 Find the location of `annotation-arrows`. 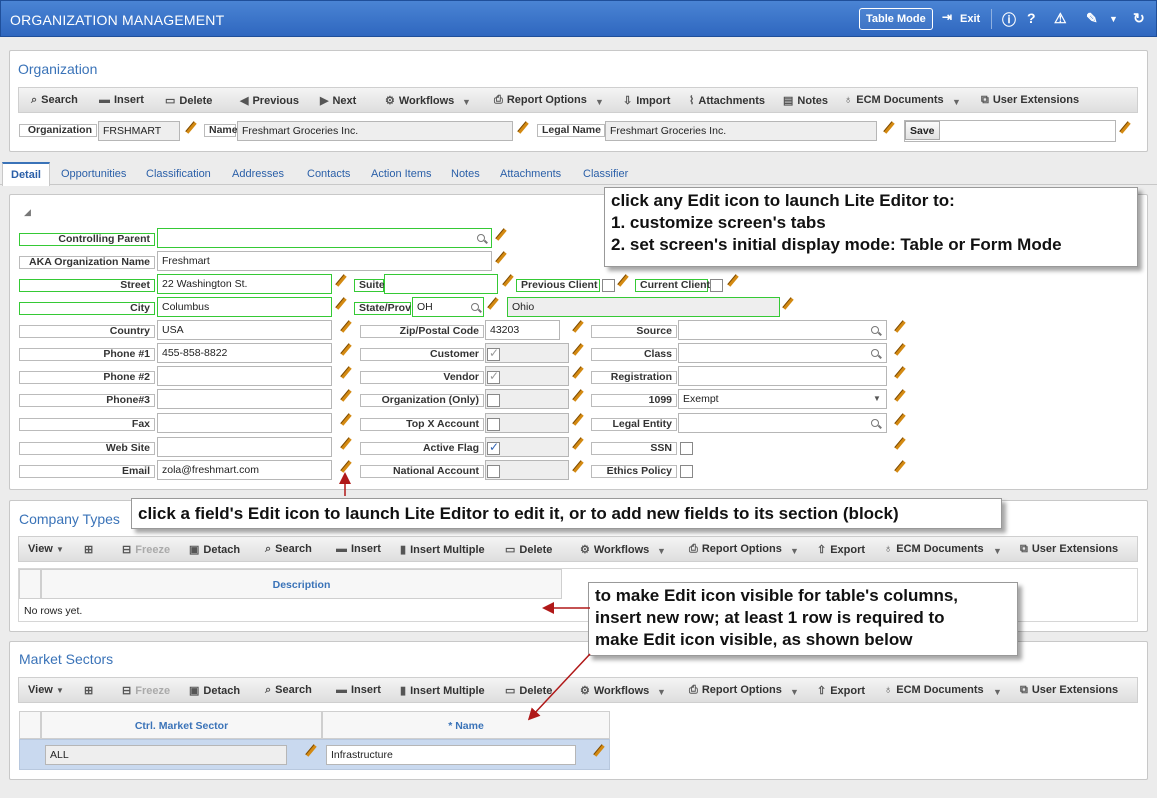

annotation-arrows is located at coordinates (465, 596).